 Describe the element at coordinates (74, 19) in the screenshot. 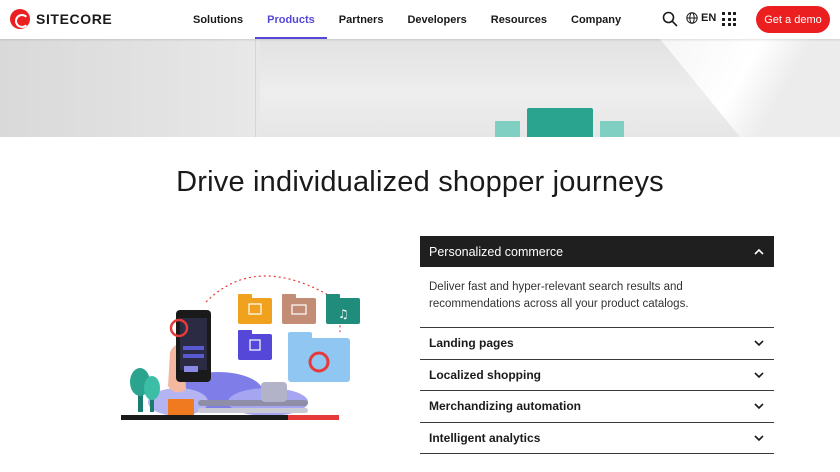

I see `brand-name: SITECORE` at that location.